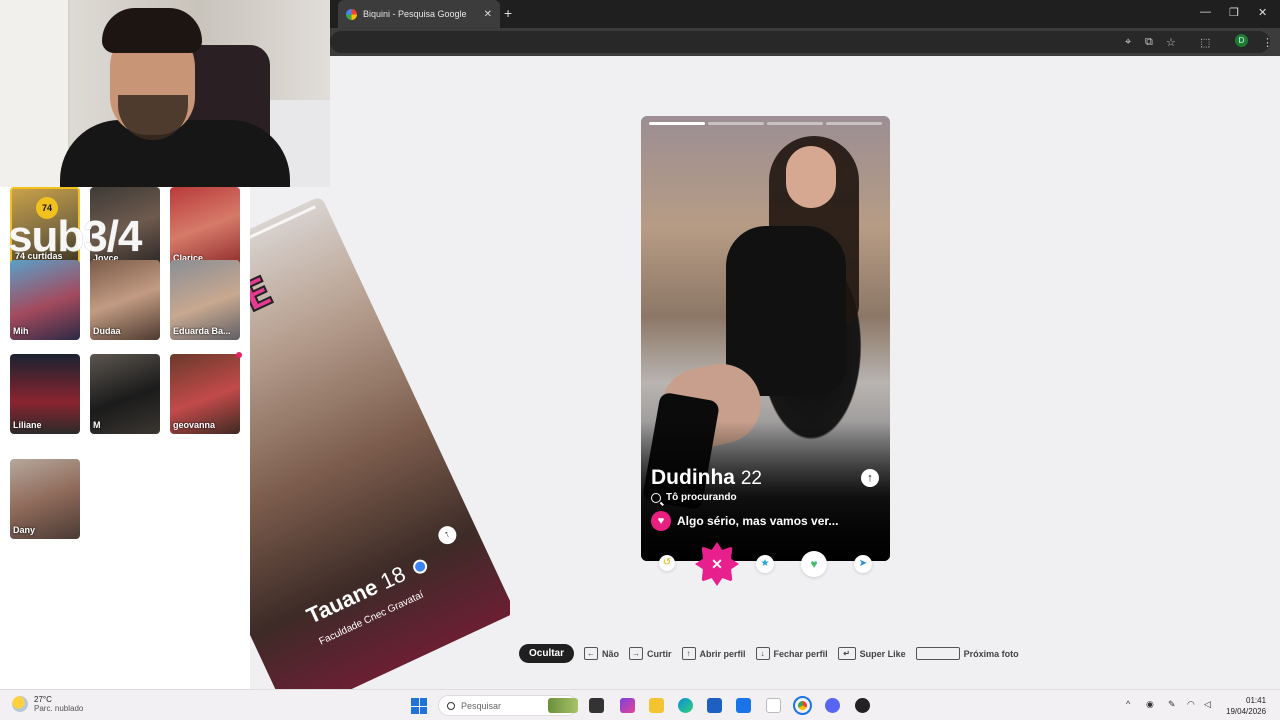 The width and height of the screenshot is (1280, 720). I want to click on volume-icon: ◁, so click(1207, 704).